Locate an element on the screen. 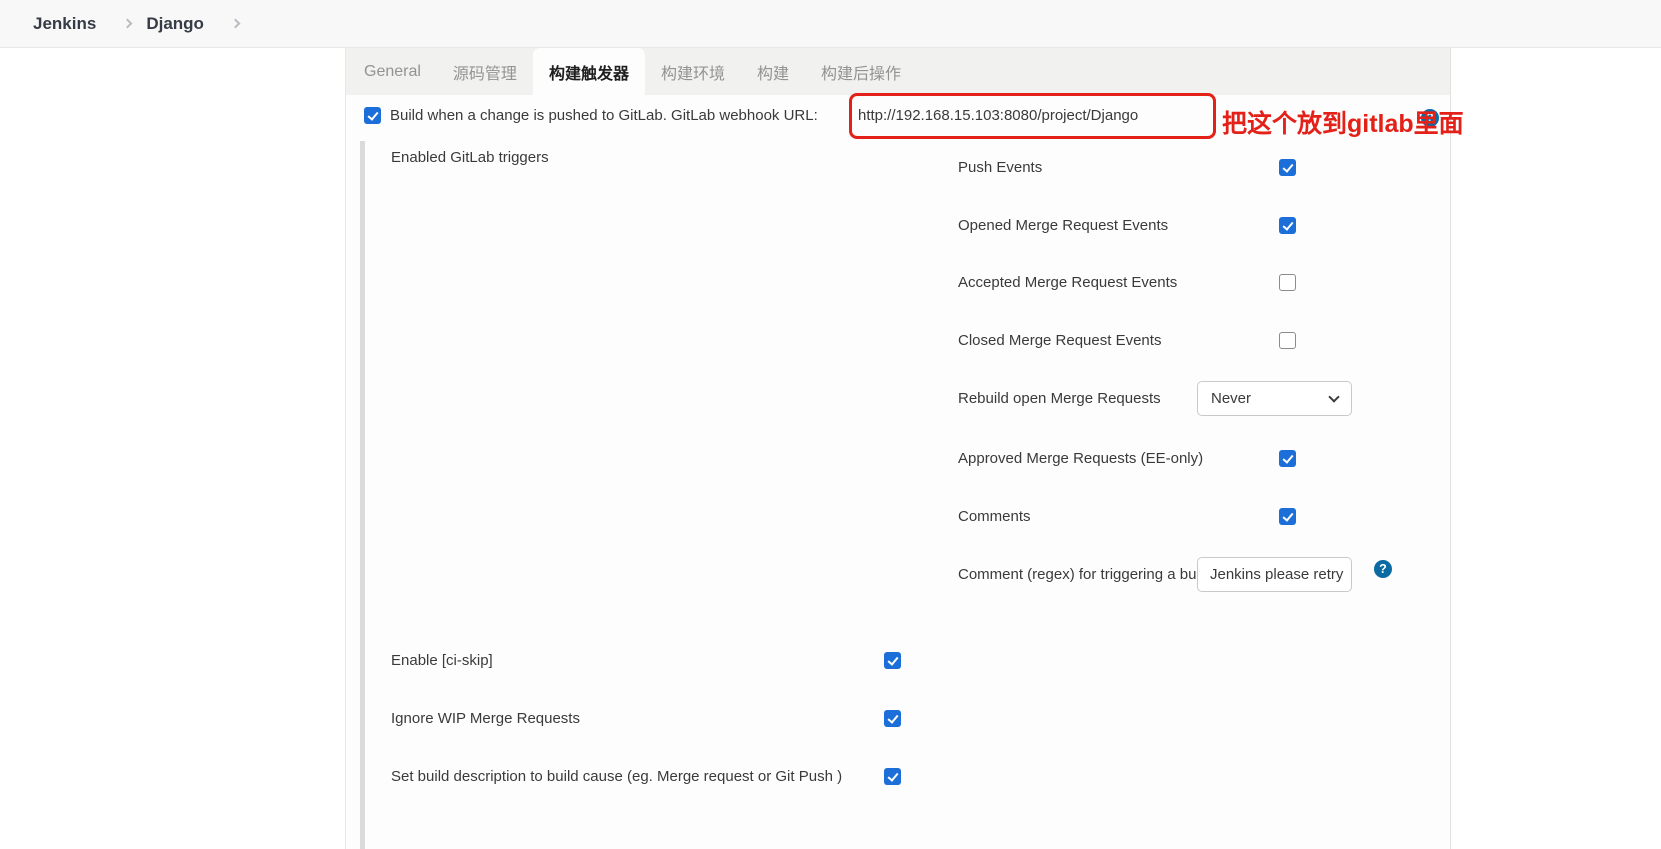  annotation-text: 把这个放到gitlab里面 is located at coordinates (1343, 124).